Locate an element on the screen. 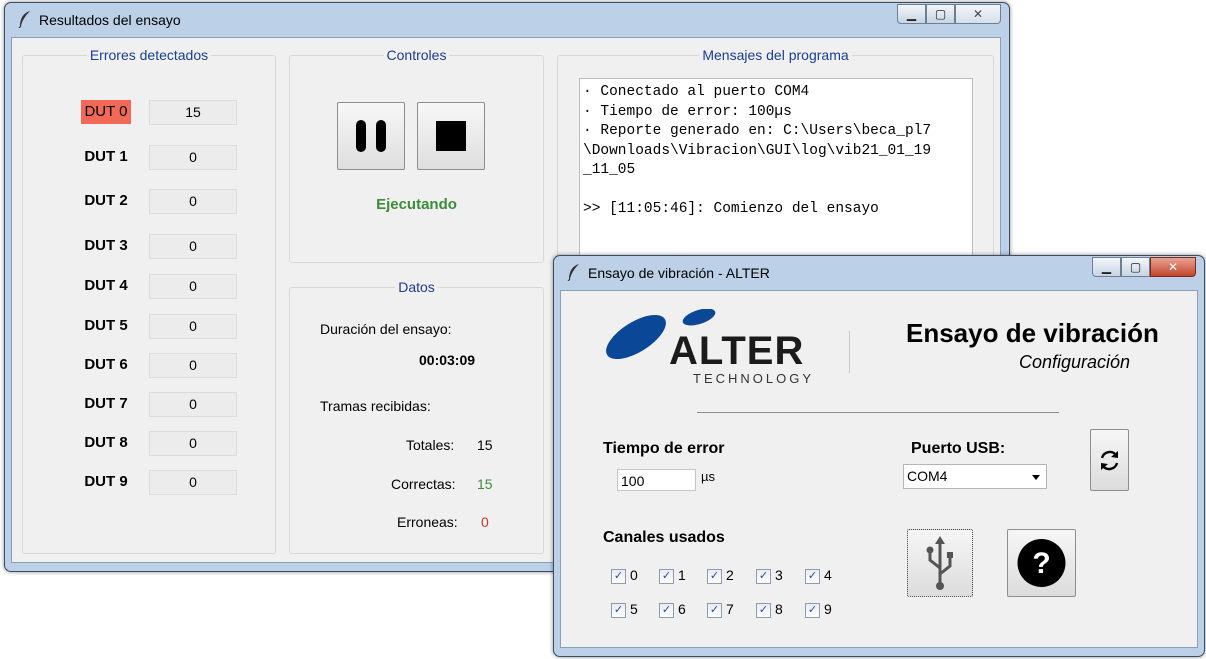  dut-label: DUT 8 is located at coordinates (106, 442).